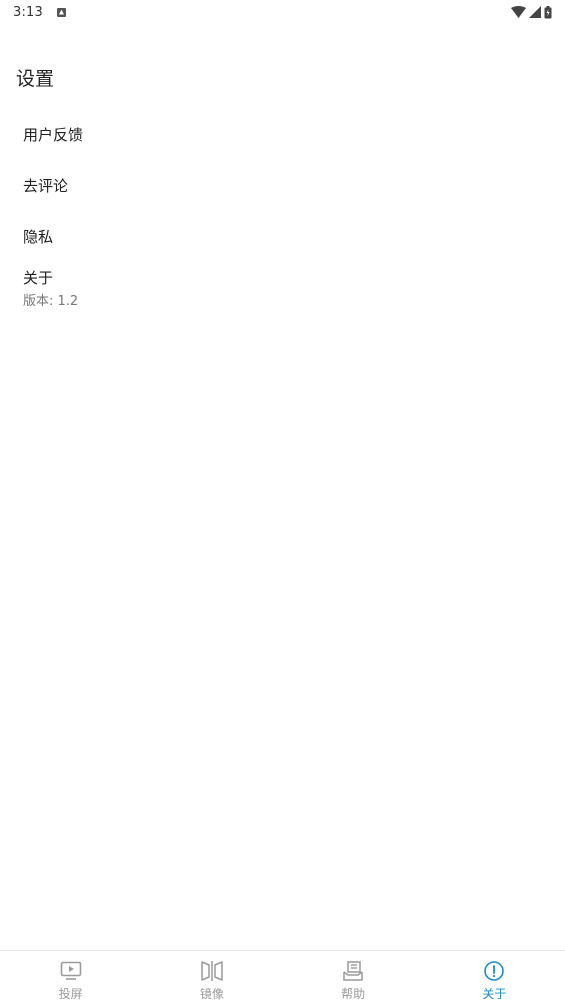  What do you see at coordinates (51, 301) in the screenshot?
I see `version-text: 版本: 1.2` at bounding box center [51, 301].